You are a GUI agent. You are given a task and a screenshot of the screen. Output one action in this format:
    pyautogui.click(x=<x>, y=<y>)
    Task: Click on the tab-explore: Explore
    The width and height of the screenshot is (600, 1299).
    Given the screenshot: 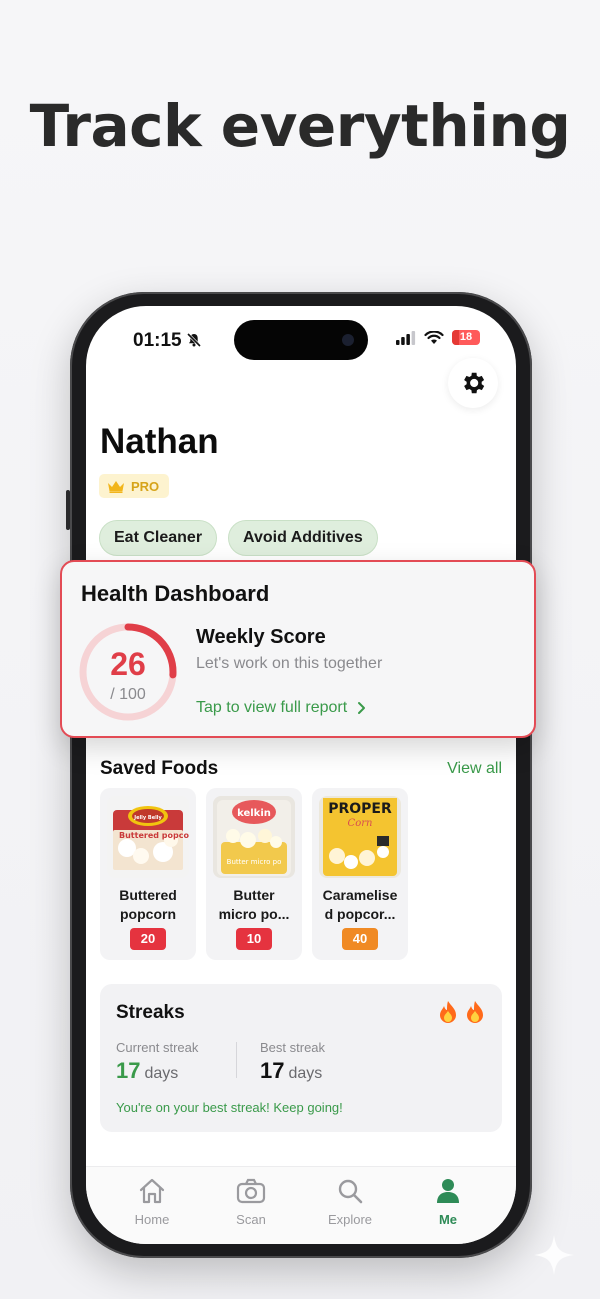 What is the action you would take?
    pyautogui.click(x=350, y=1202)
    